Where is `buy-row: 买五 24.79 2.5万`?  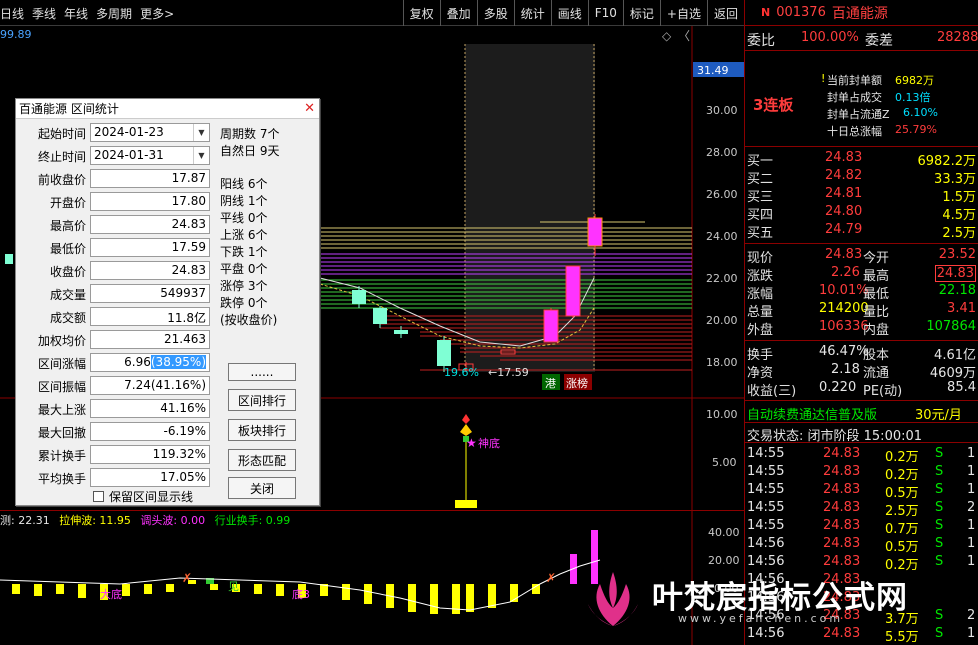
buy-row: 买五 24.79 2.5万 is located at coordinates (861, 231).